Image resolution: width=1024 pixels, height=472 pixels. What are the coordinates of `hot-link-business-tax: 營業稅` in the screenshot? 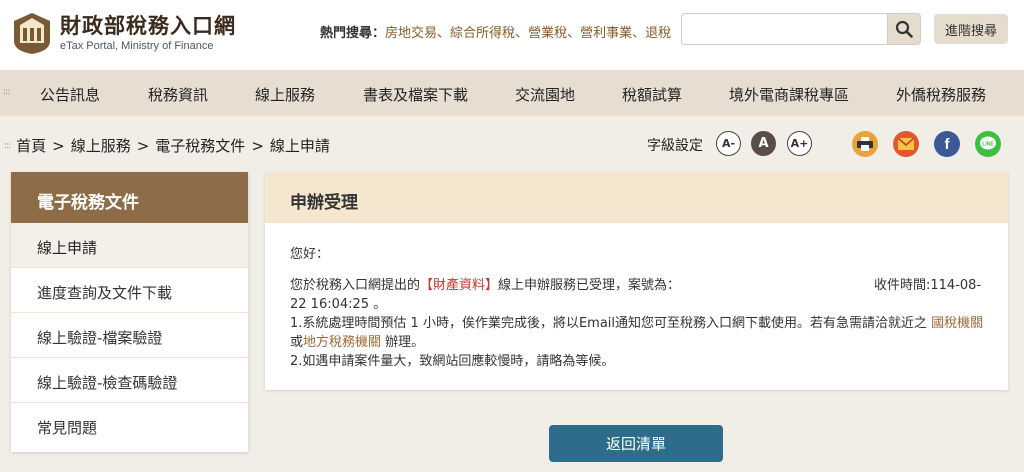 It's located at (547, 31).